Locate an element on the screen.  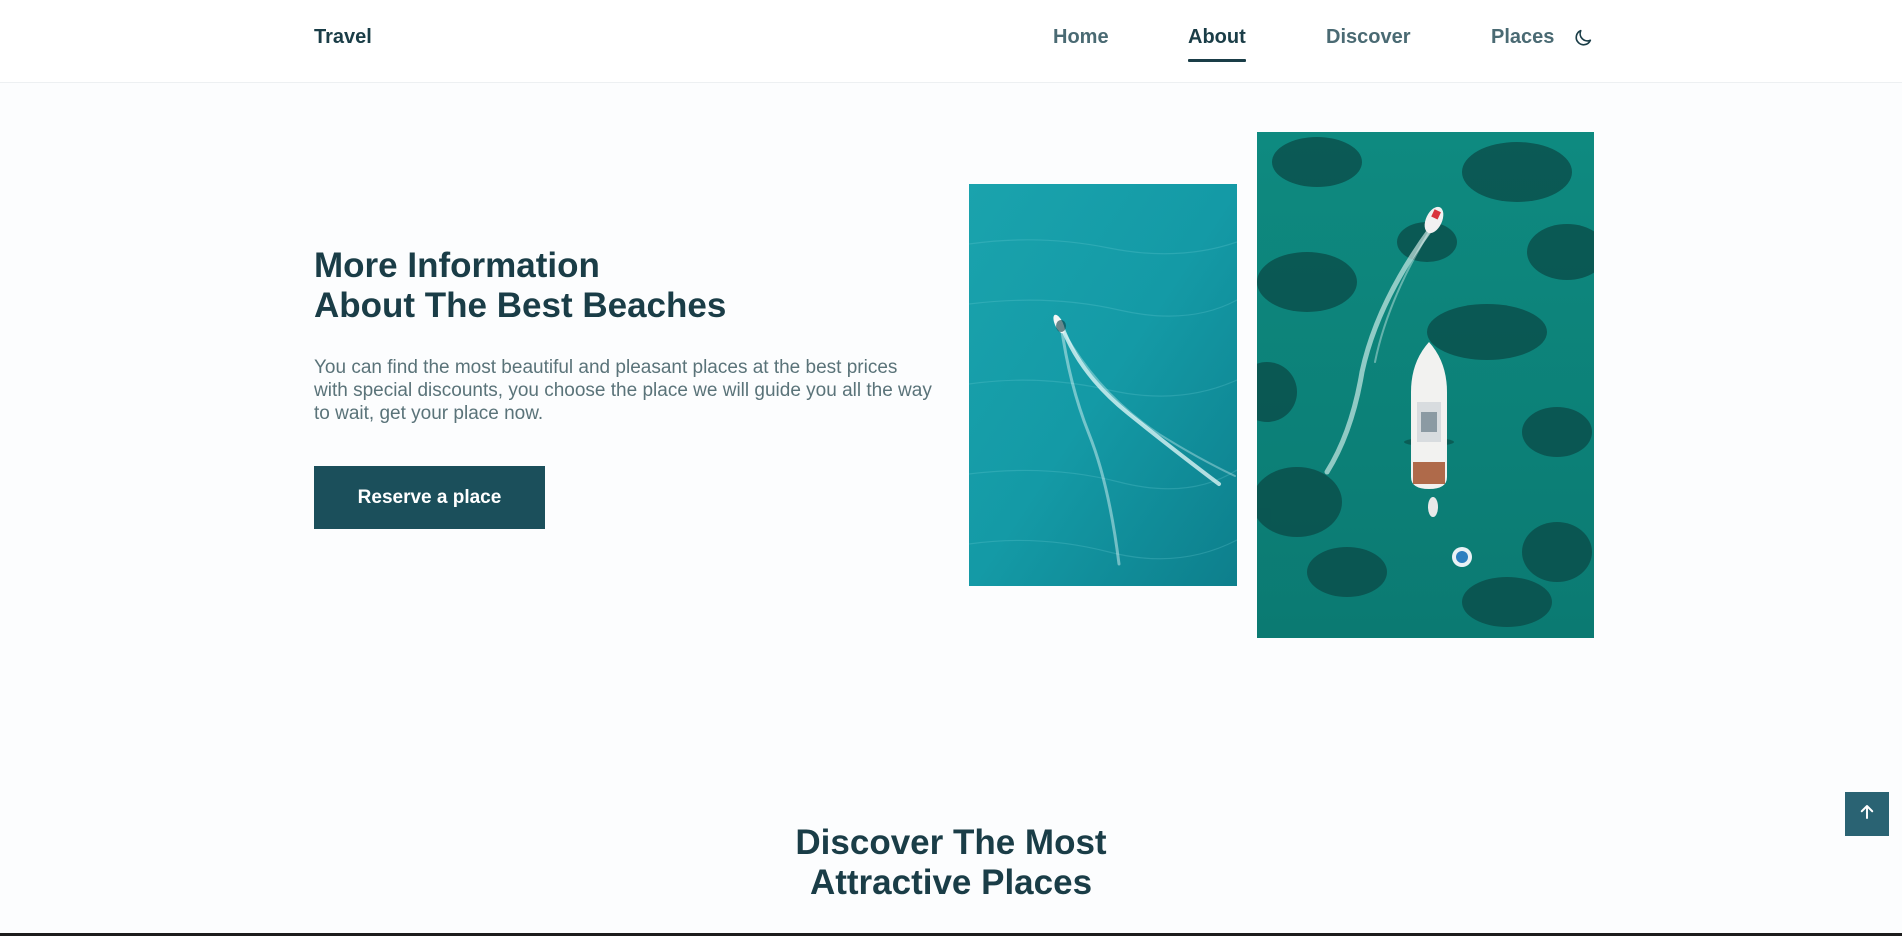
nav-discover: Discover is located at coordinates (1368, 37).